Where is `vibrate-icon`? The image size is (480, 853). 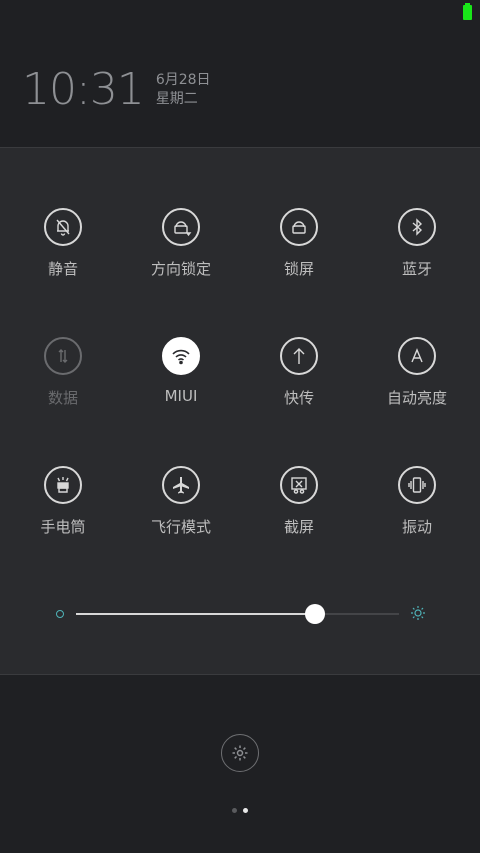
vibrate-icon is located at coordinates (417, 485).